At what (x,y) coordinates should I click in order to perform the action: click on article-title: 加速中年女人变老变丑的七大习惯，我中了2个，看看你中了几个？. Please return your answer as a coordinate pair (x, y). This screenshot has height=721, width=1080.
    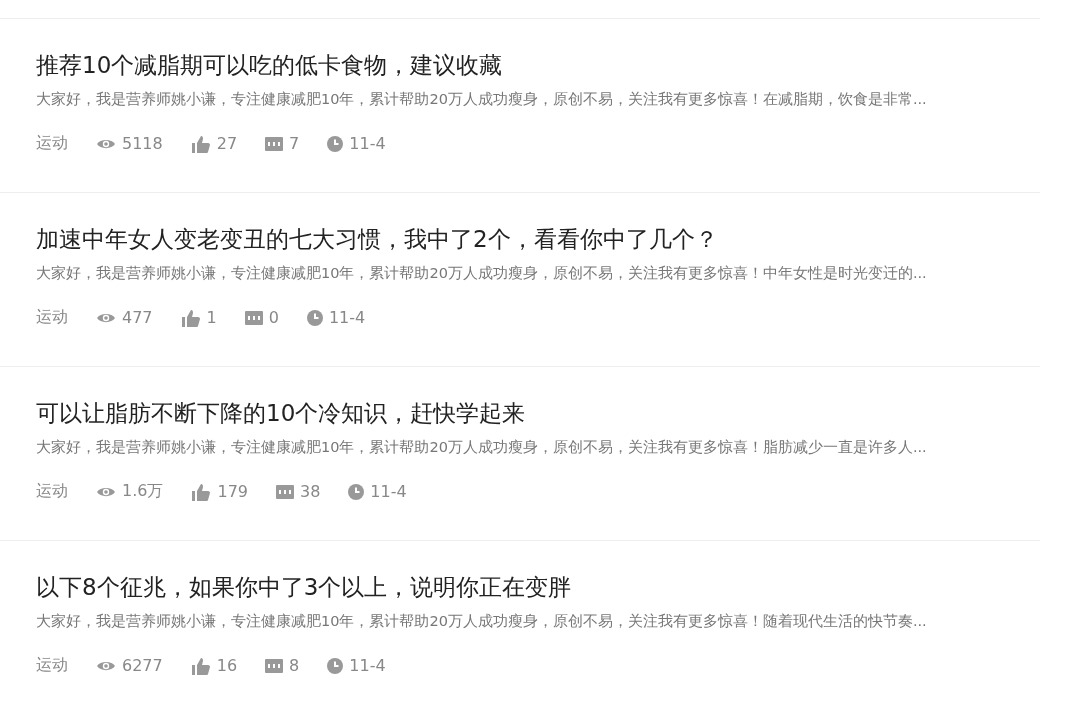
    Looking at the image, I should click on (538, 239).